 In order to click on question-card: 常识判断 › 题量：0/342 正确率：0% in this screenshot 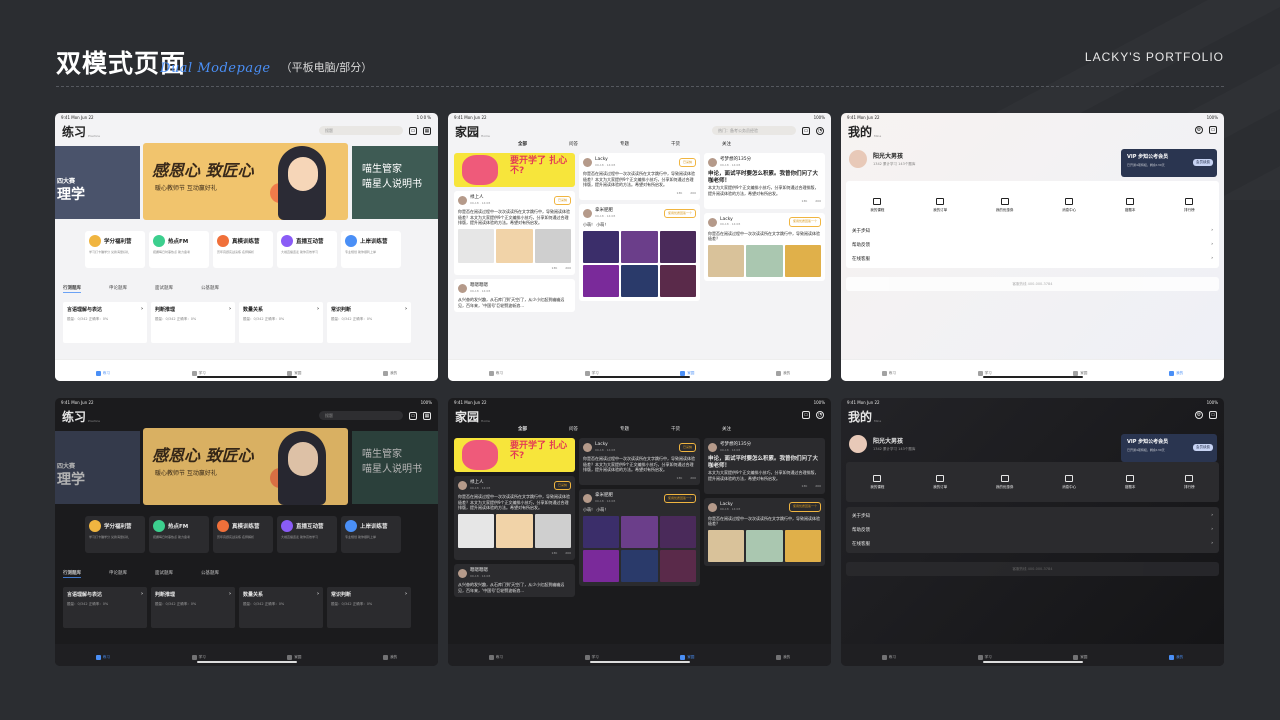, I will do `click(369, 607)`.